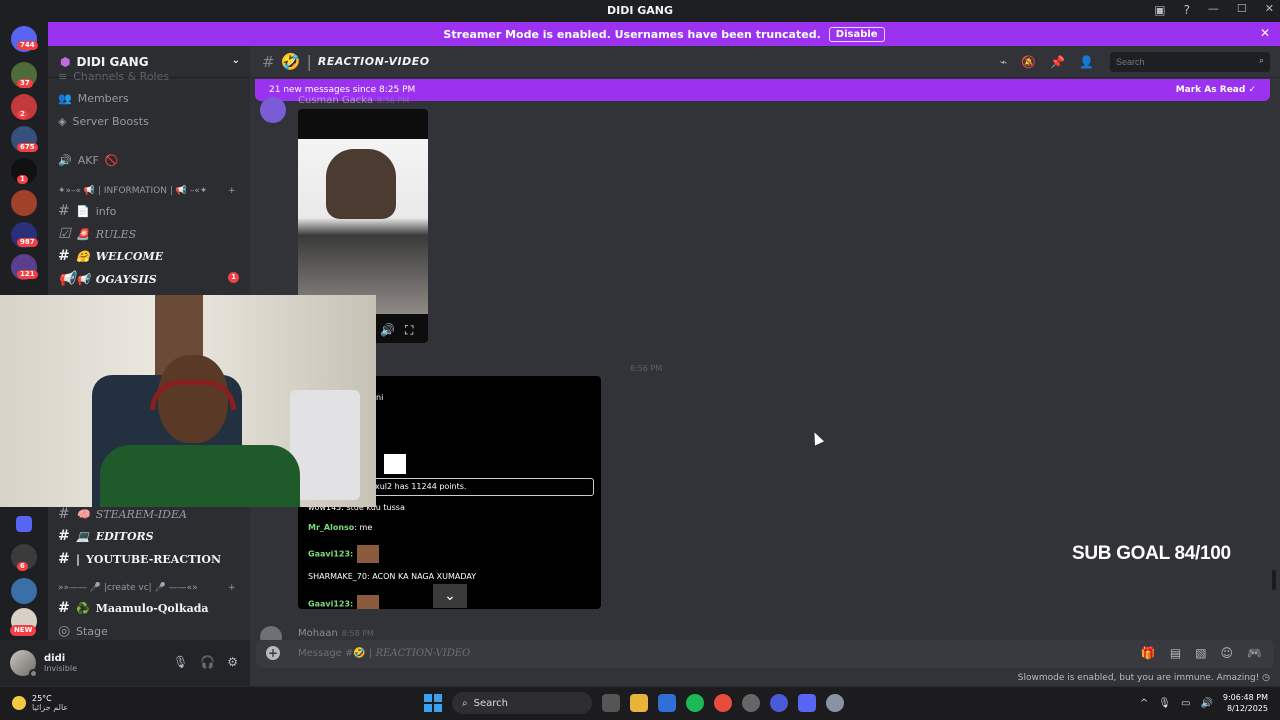  What do you see at coordinates (344, 554) in the screenshot?
I see `embed-line: Gaavi123:` at bounding box center [344, 554].